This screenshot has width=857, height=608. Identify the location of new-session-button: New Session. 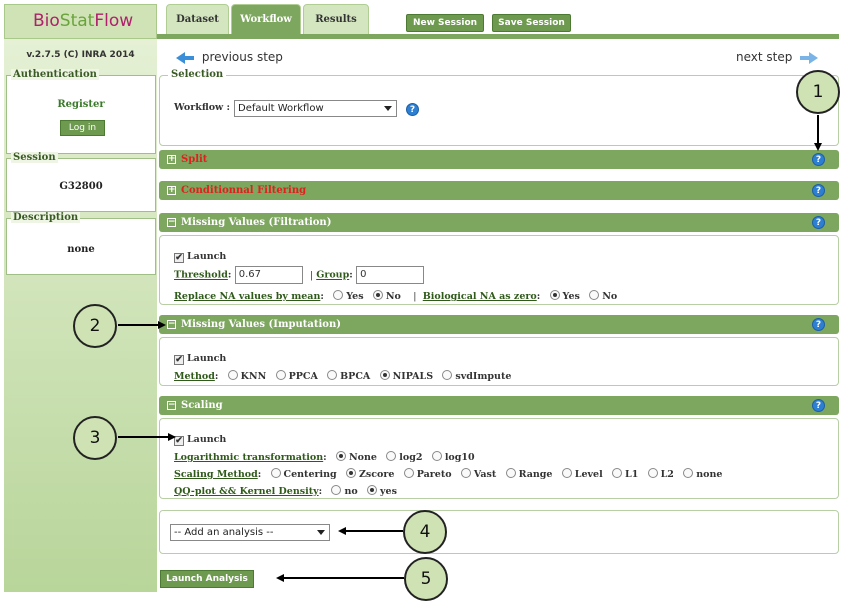
(445, 23).